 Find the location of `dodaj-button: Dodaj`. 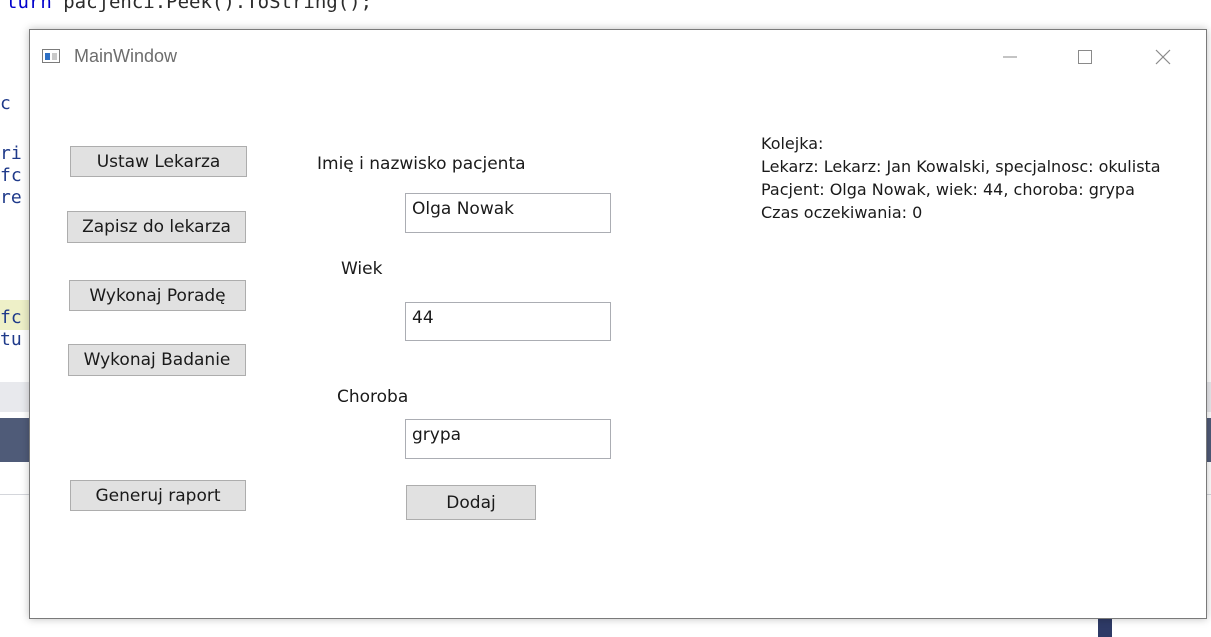

dodaj-button: Dodaj is located at coordinates (471, 502).